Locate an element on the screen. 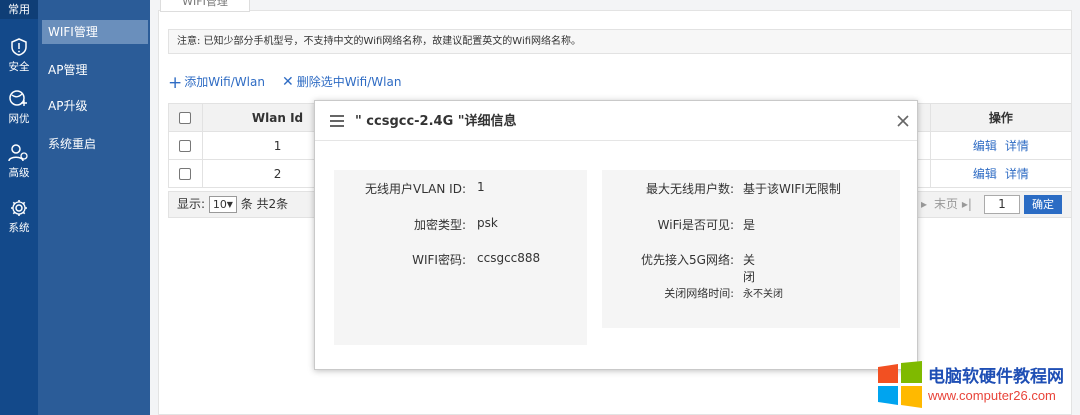  select-all-cell is located at coordinates (185, 117).